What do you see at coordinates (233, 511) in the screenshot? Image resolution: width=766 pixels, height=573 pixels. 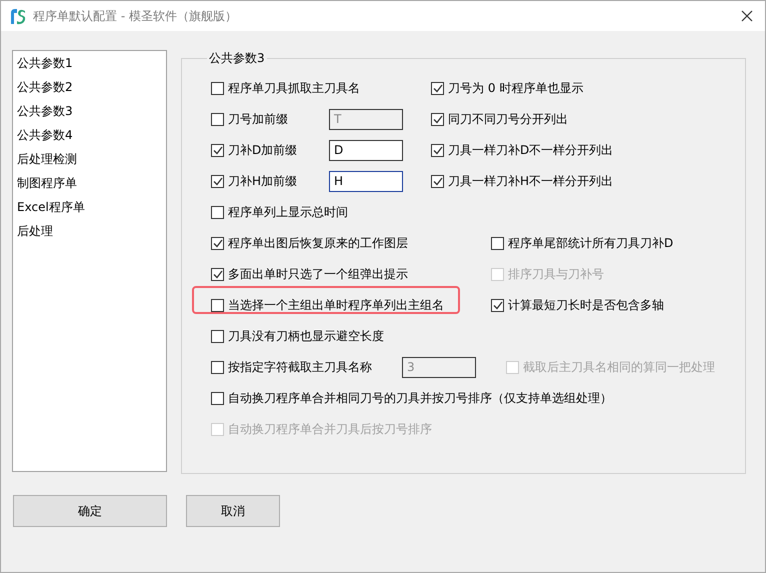 I see `cancel-button: 取消` at bounding box center [233, 511].